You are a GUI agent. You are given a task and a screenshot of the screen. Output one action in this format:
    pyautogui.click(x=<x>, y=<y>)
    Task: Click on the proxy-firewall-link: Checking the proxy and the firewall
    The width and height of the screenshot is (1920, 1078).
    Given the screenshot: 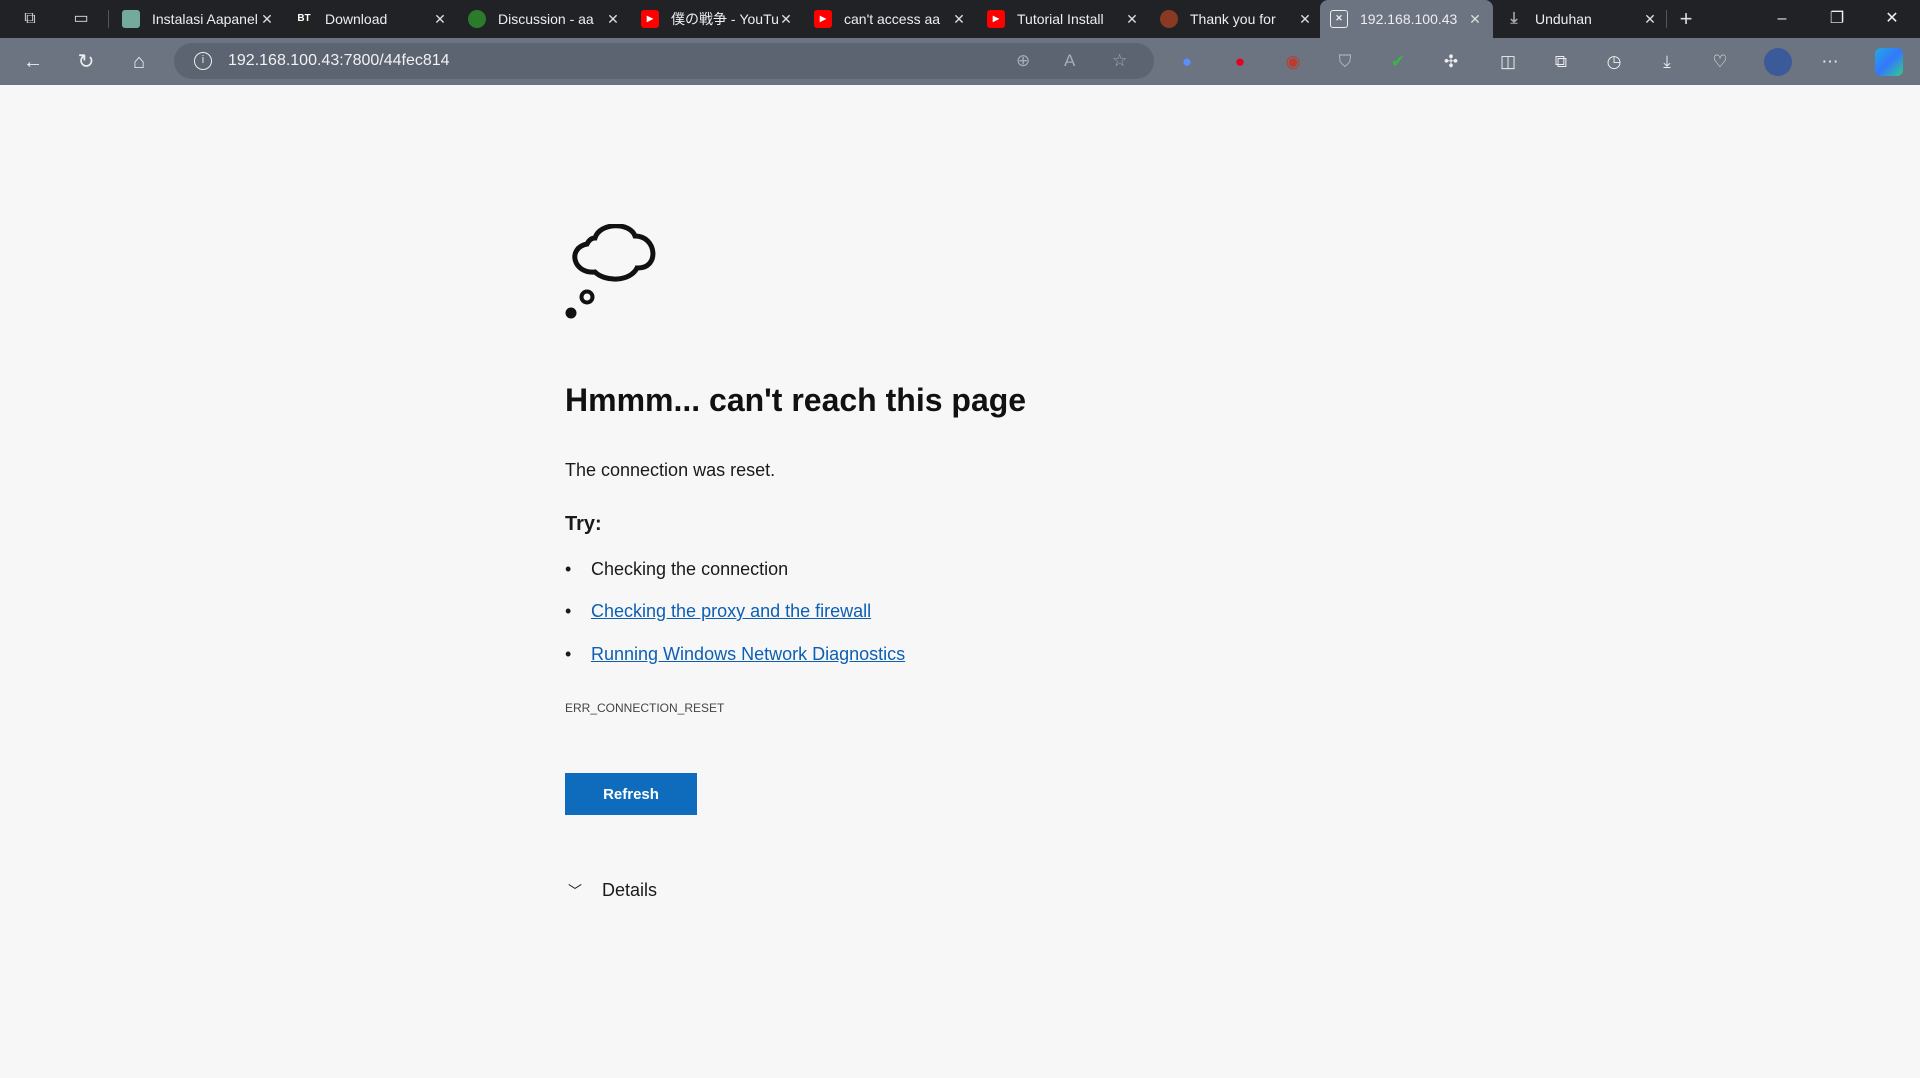 What is the action you would take?
    pyautogui.click(x=731, y=611)
    